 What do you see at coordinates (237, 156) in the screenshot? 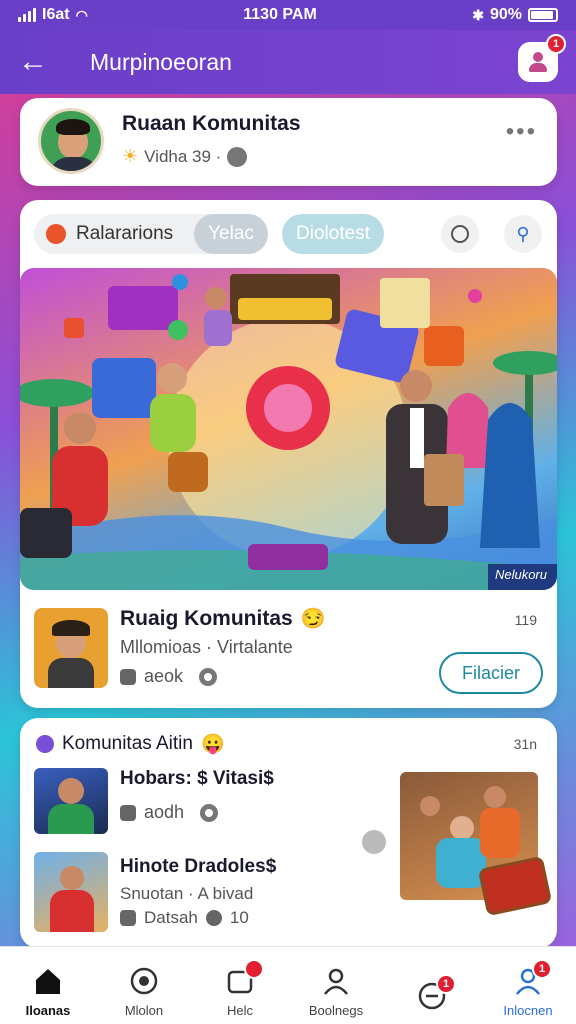
I see `chat-bubble-icon` at bounding box center [237, 156].